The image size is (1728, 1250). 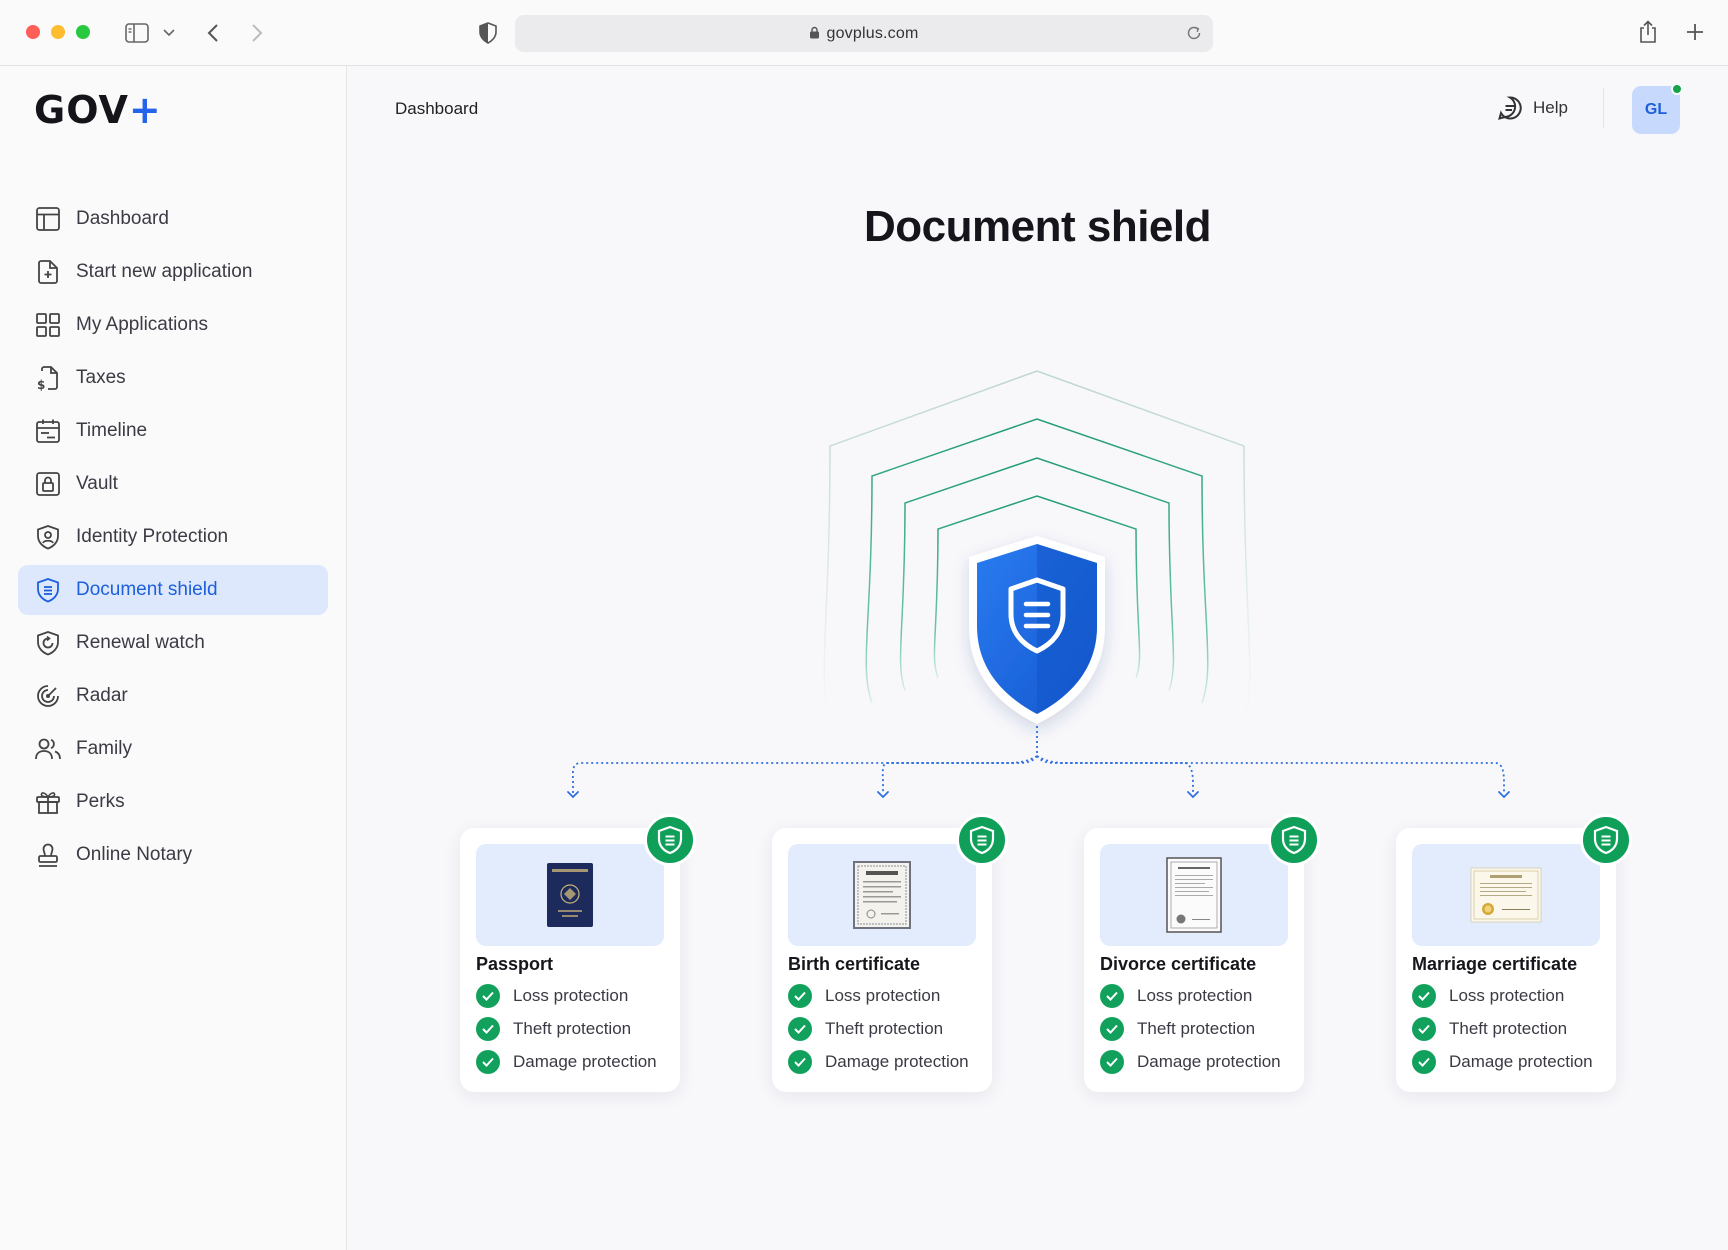 What do you see at coordinates (134, 854) in the screenshot?
I see `sidebar-item-label: Online Notary` at bounding box center [134, 854].